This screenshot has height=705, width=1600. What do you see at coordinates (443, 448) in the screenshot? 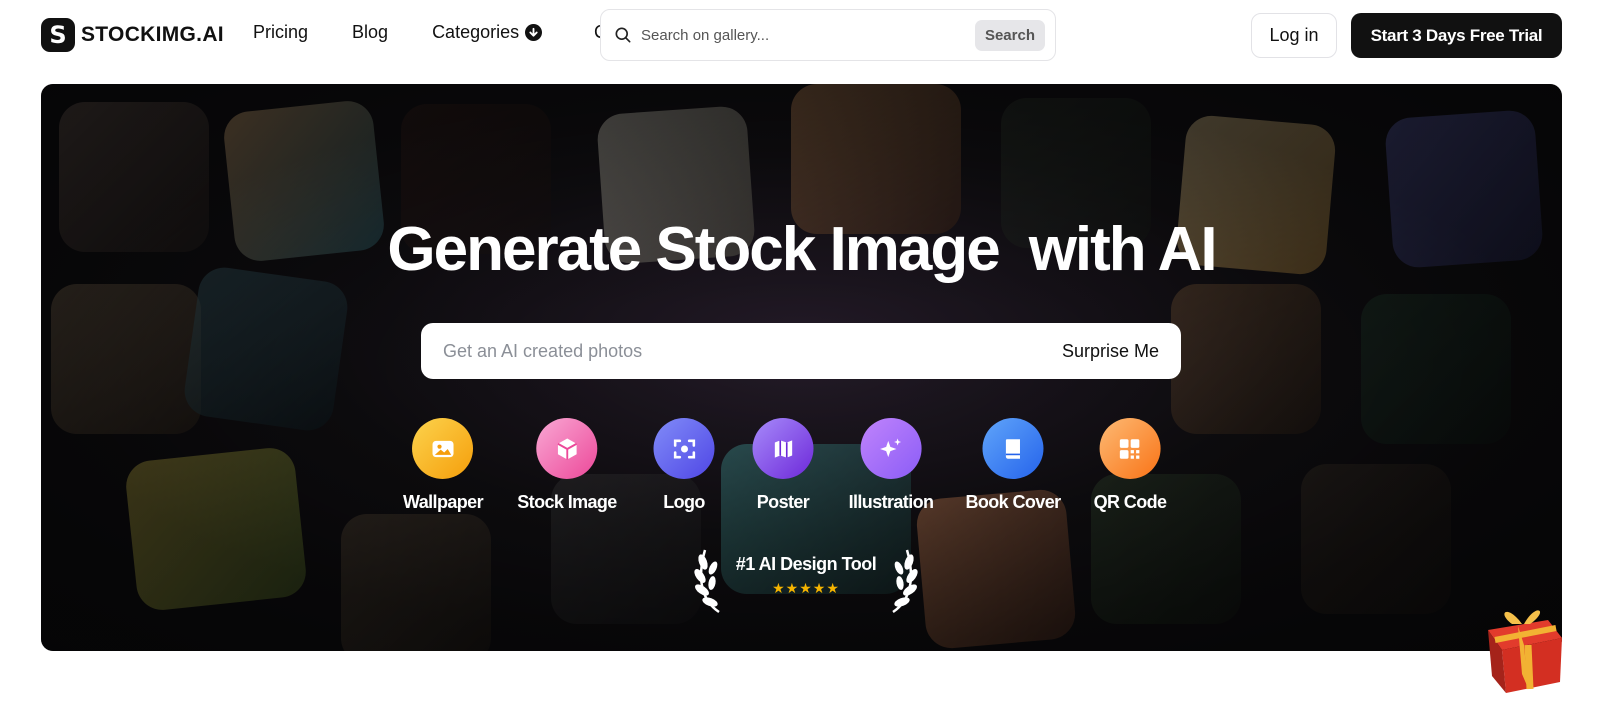
I see `image-icon` at bounding box center [443, 448].